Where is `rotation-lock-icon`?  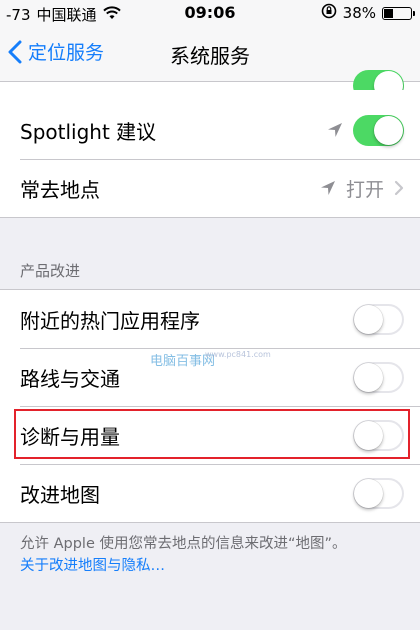 rotation-lock-icon is located at coordinates (329, 13).